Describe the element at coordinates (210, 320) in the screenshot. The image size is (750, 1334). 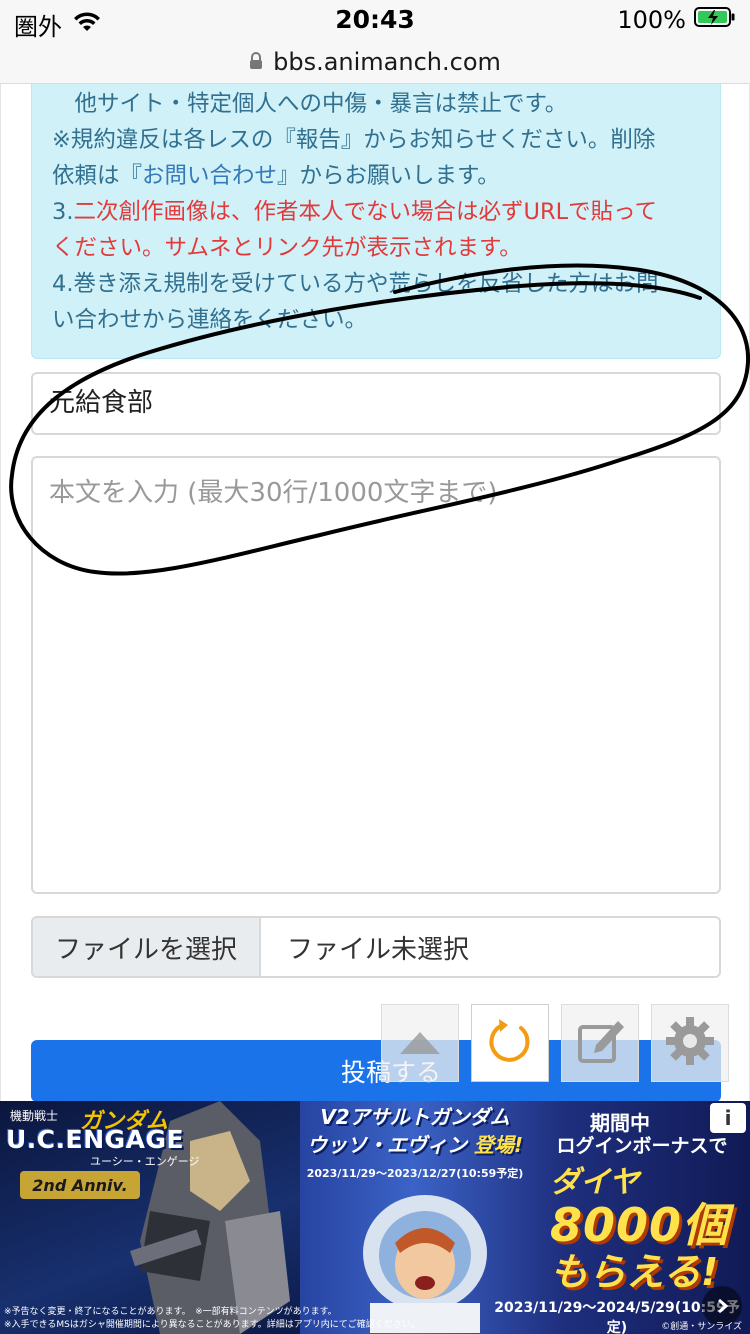
I see `notice-line: い合わせから連絡をください。` at that location.